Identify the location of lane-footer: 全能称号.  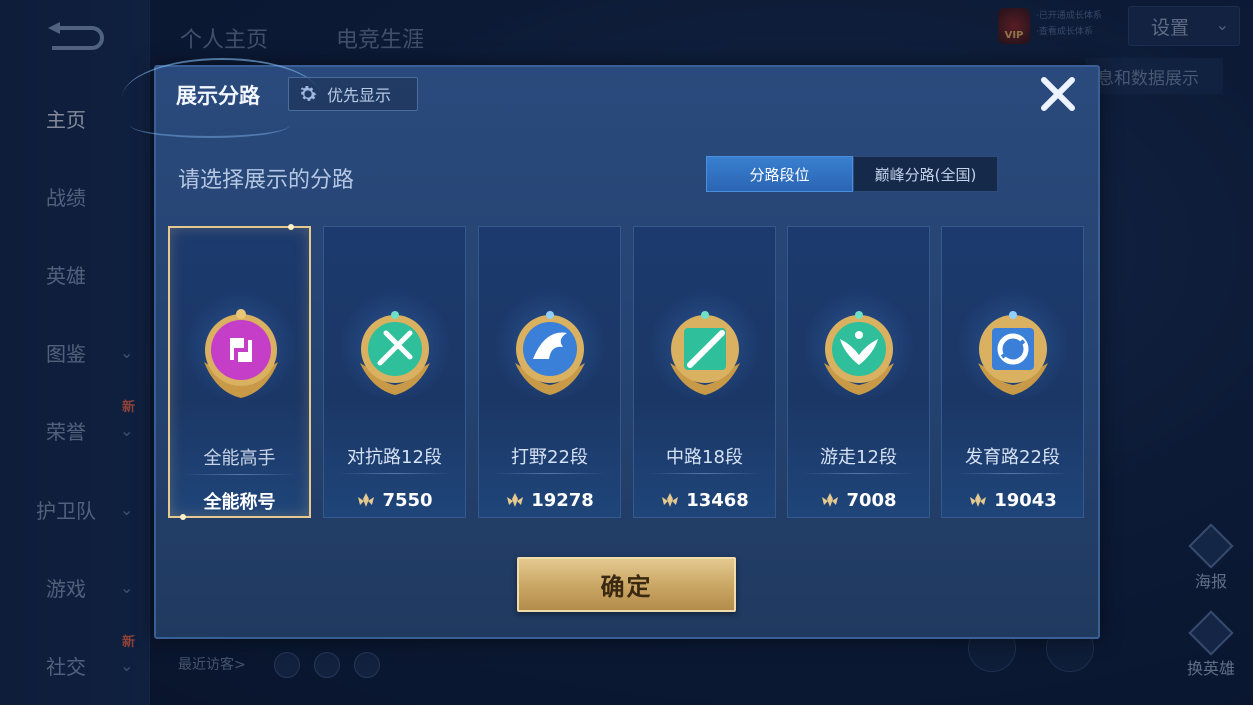
(239, 501).